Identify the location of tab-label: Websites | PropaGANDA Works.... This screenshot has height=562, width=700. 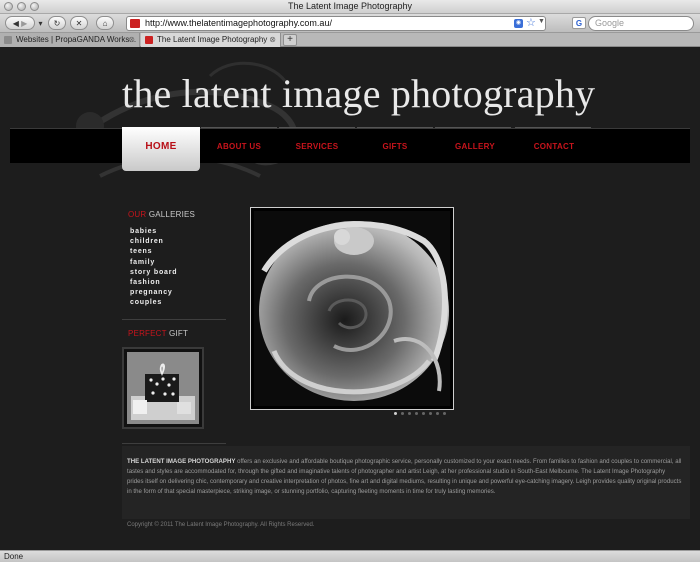
(76, 39).